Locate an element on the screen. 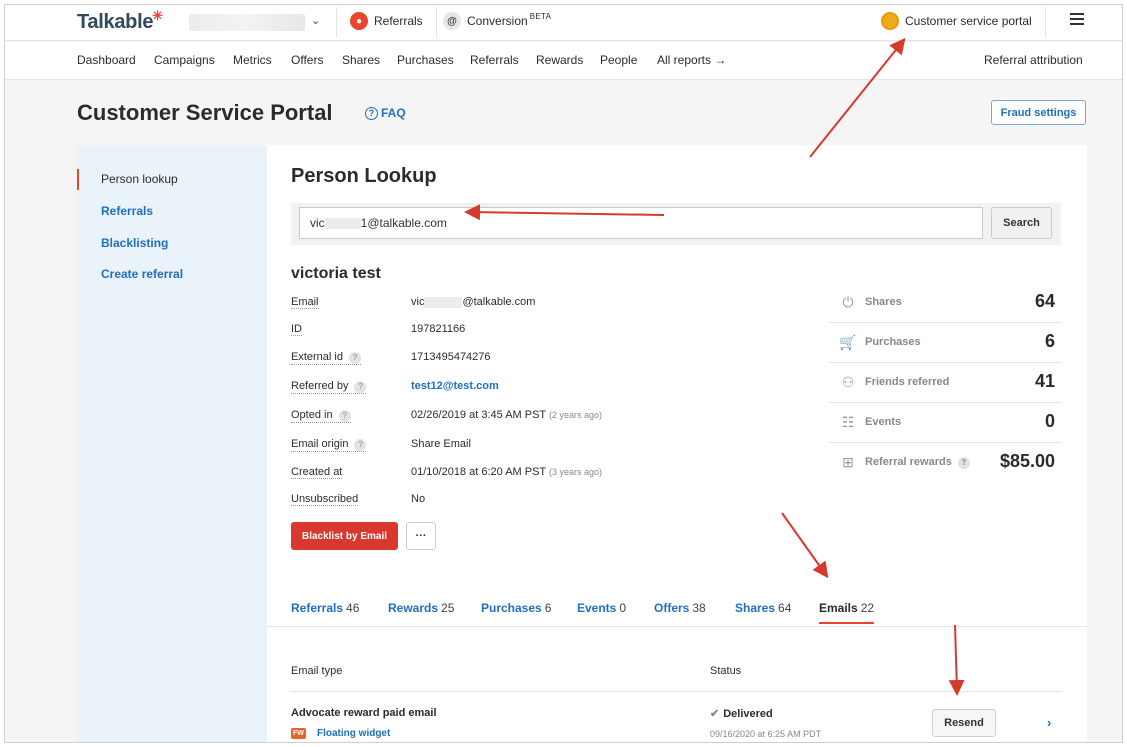 The image size is (1127, 747). sidebar-item-blacklisting: Blacklisting is located at coordinates (134, 243).